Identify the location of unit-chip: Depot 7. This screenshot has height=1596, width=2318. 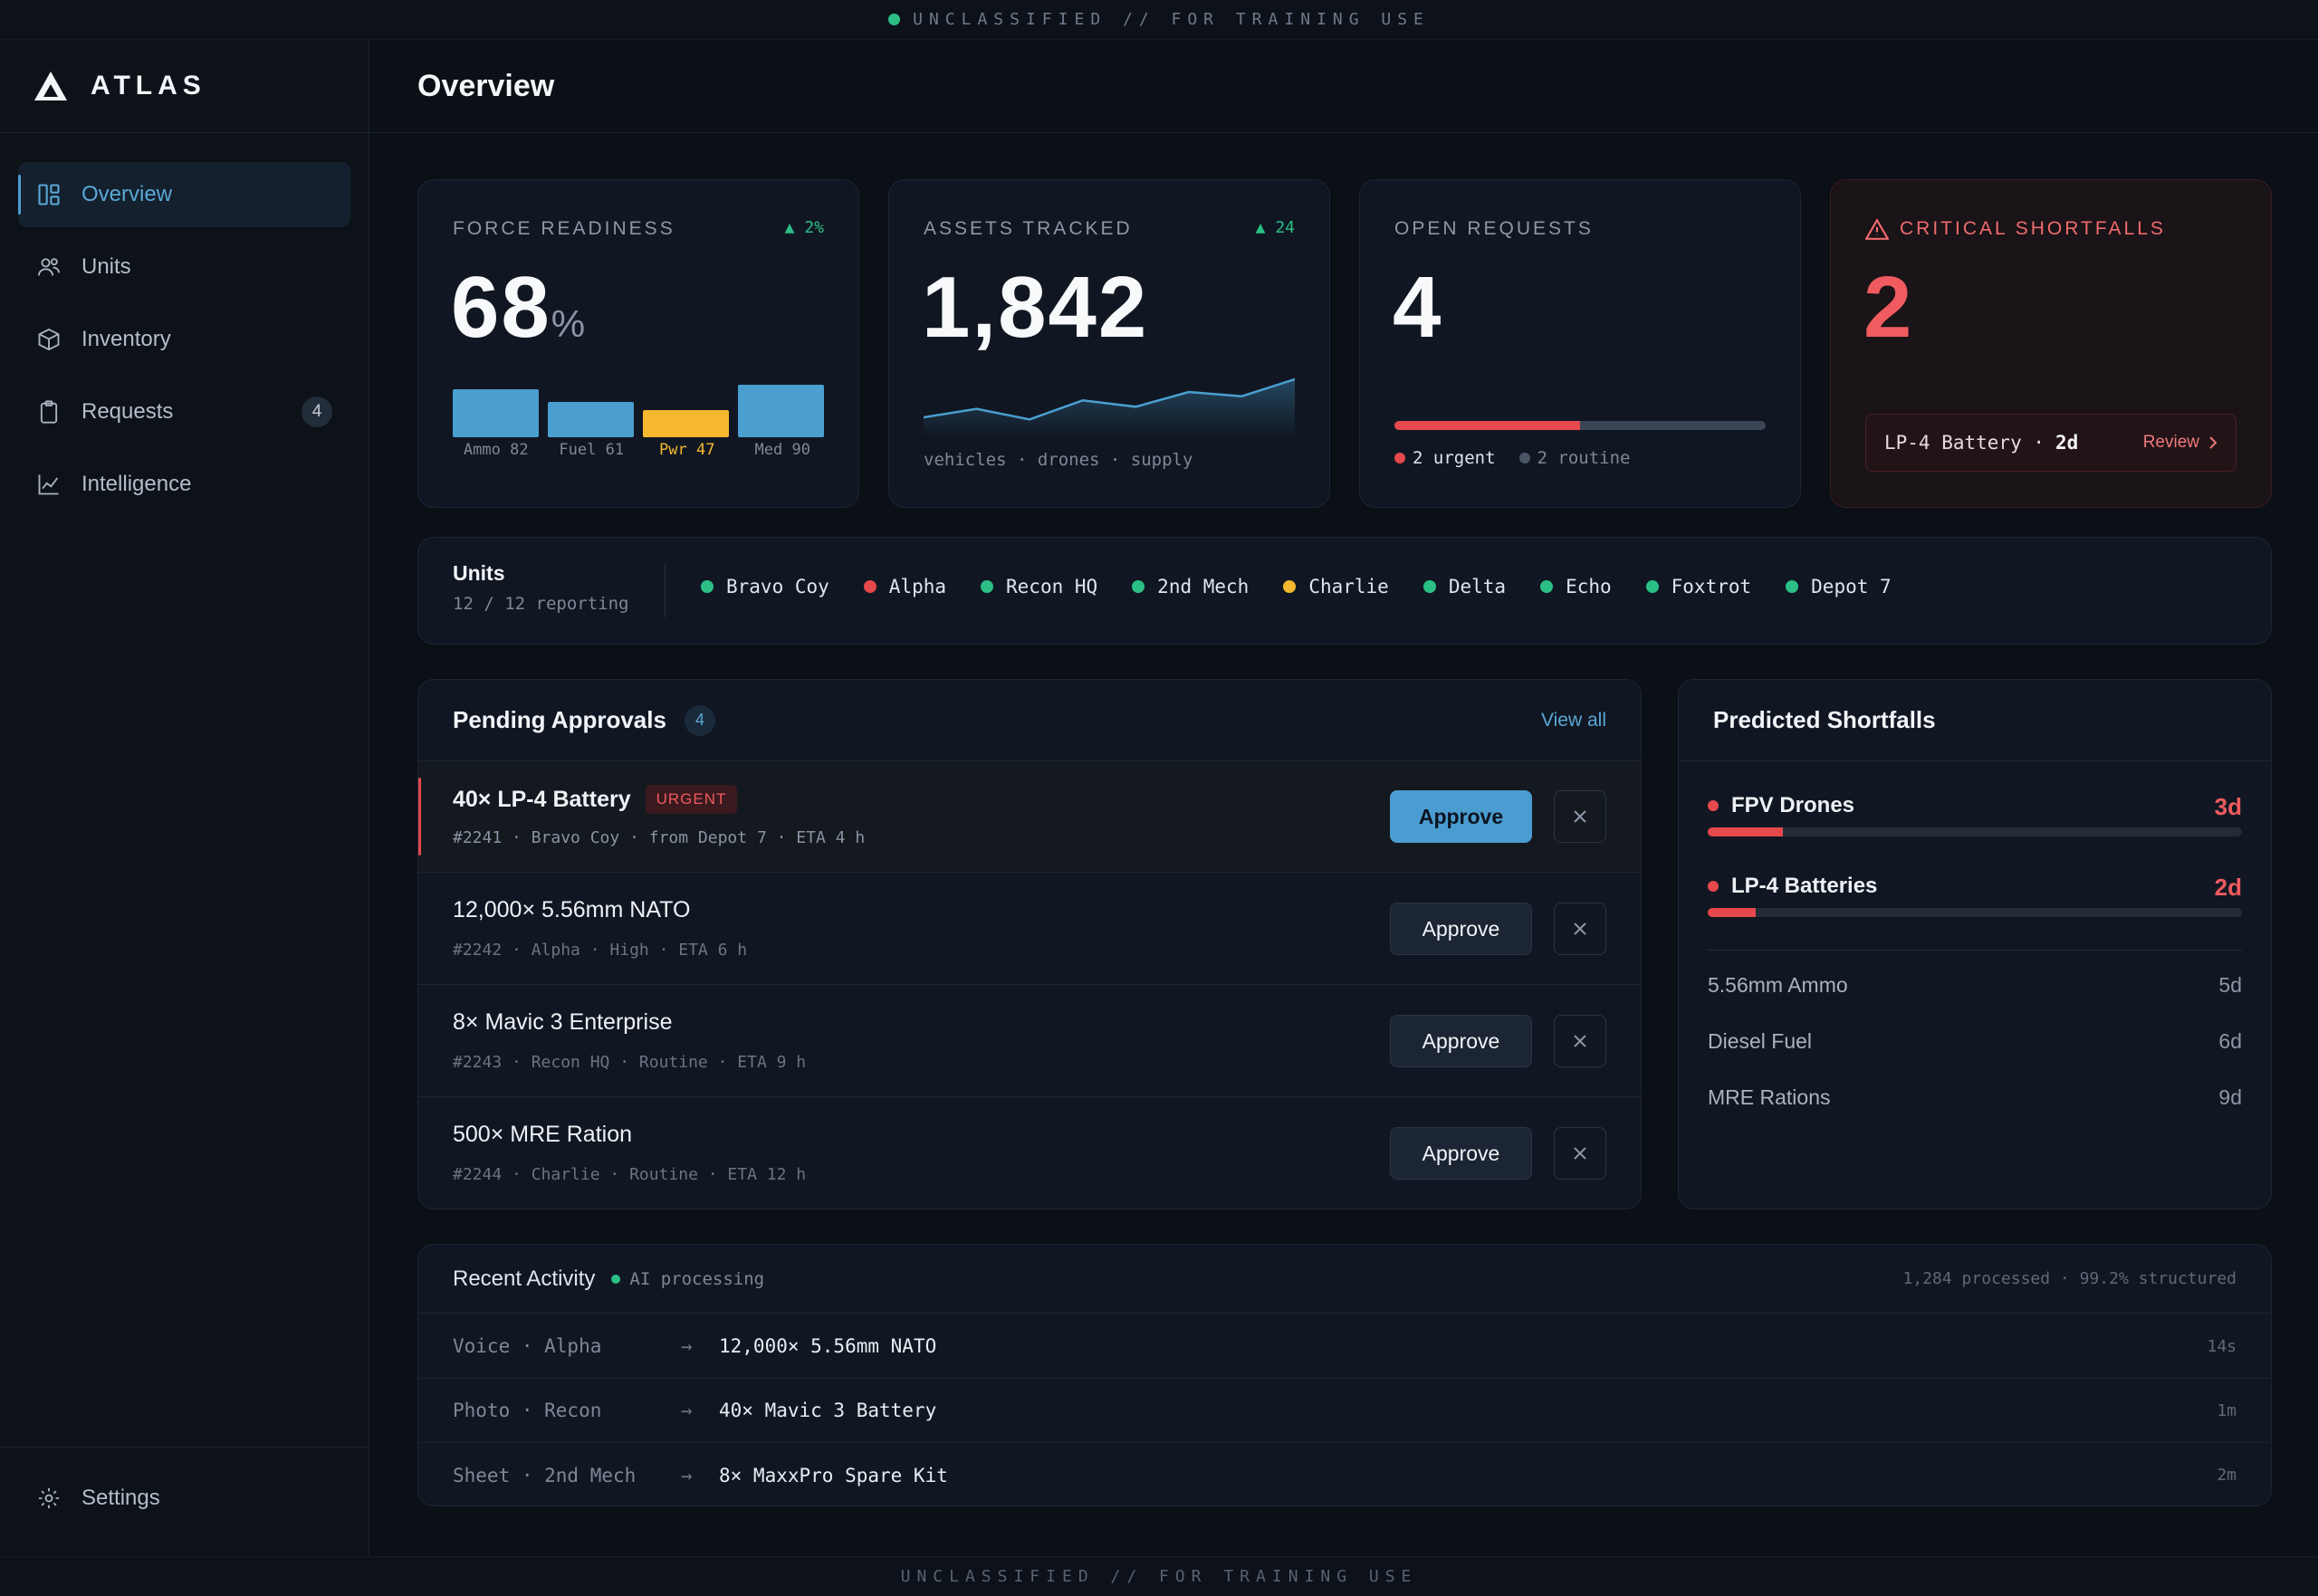
(1839, 586).